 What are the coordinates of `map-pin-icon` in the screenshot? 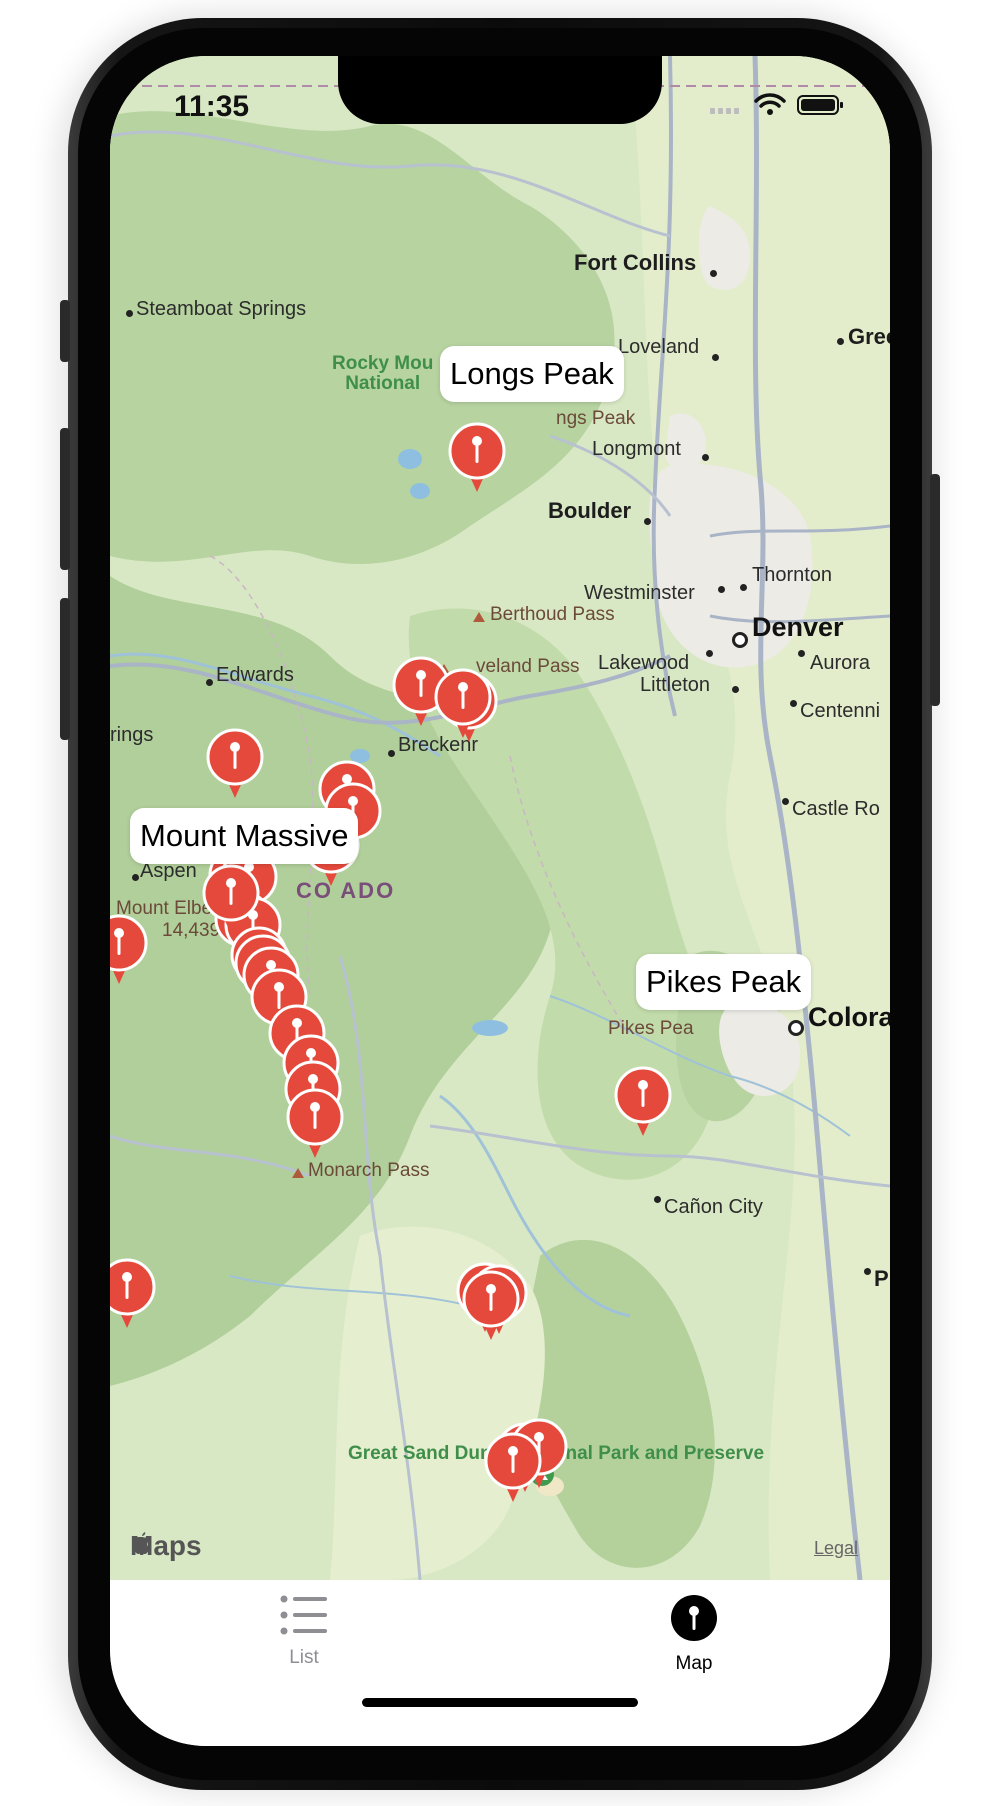 It's located at (694, 1620).